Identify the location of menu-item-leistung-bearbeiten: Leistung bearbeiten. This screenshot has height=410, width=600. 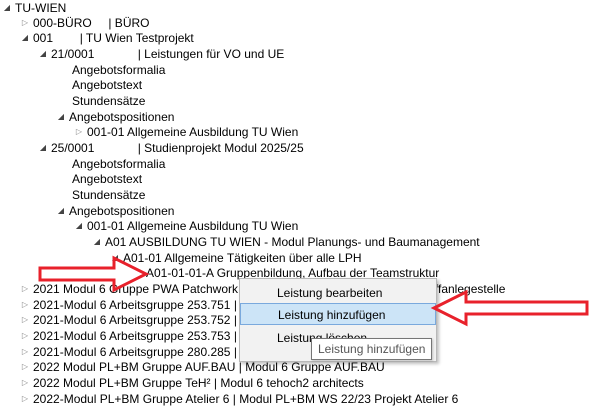
(338, 293).